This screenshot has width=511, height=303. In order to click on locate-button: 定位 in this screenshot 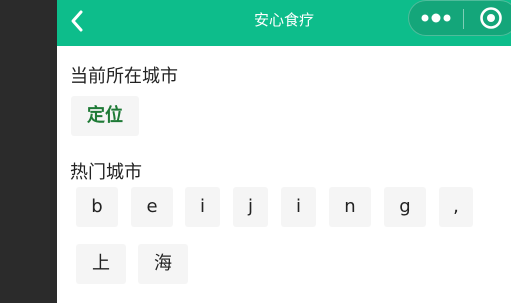, I will do `click(105, 116)`.